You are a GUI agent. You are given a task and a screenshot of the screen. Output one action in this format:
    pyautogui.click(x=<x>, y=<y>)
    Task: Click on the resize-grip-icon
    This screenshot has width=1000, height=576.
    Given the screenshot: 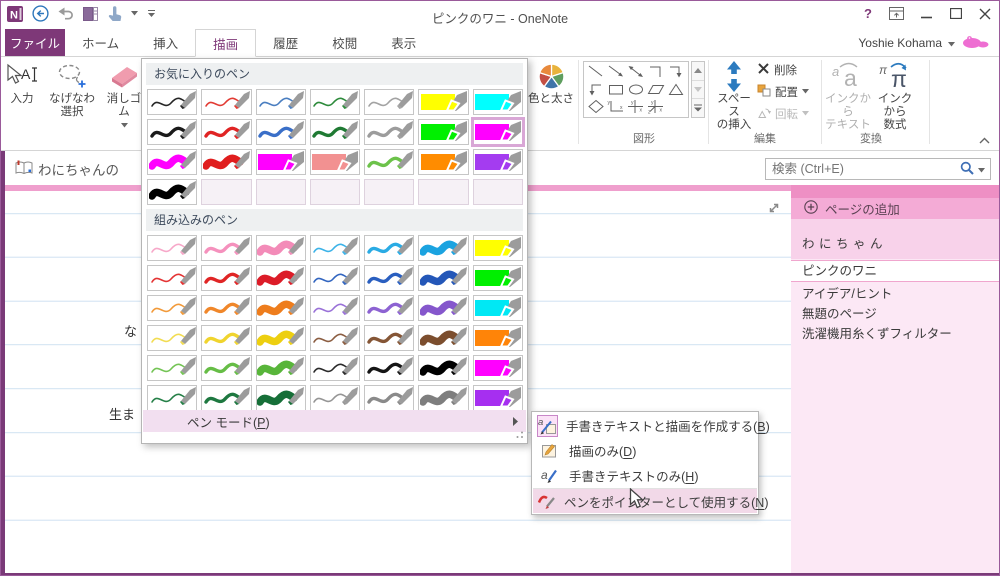 What is the action you would take?
    pyautogui.click(x=519, y=435)
    